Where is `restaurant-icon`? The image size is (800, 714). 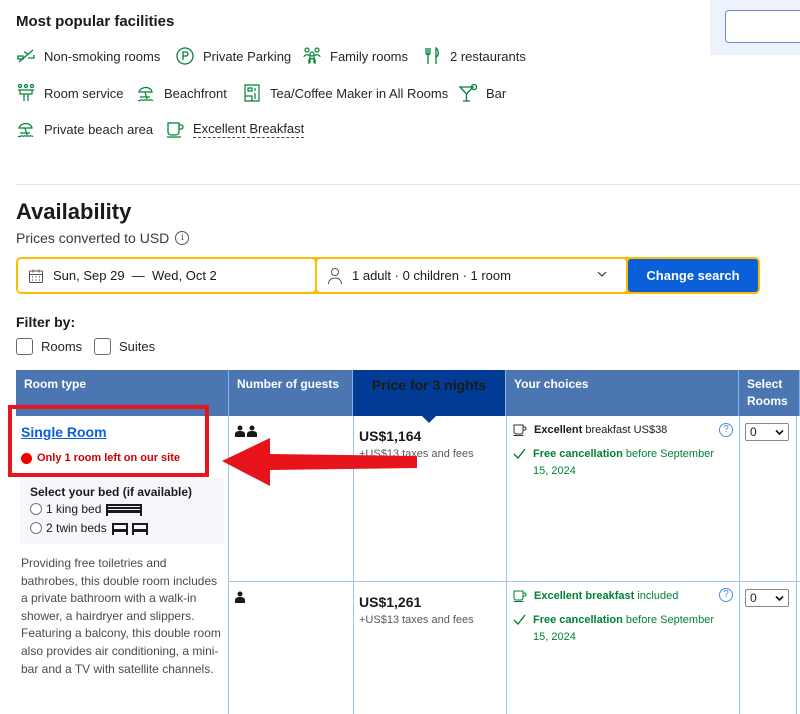 restaurant-icon is located at coordinates (432, 55).